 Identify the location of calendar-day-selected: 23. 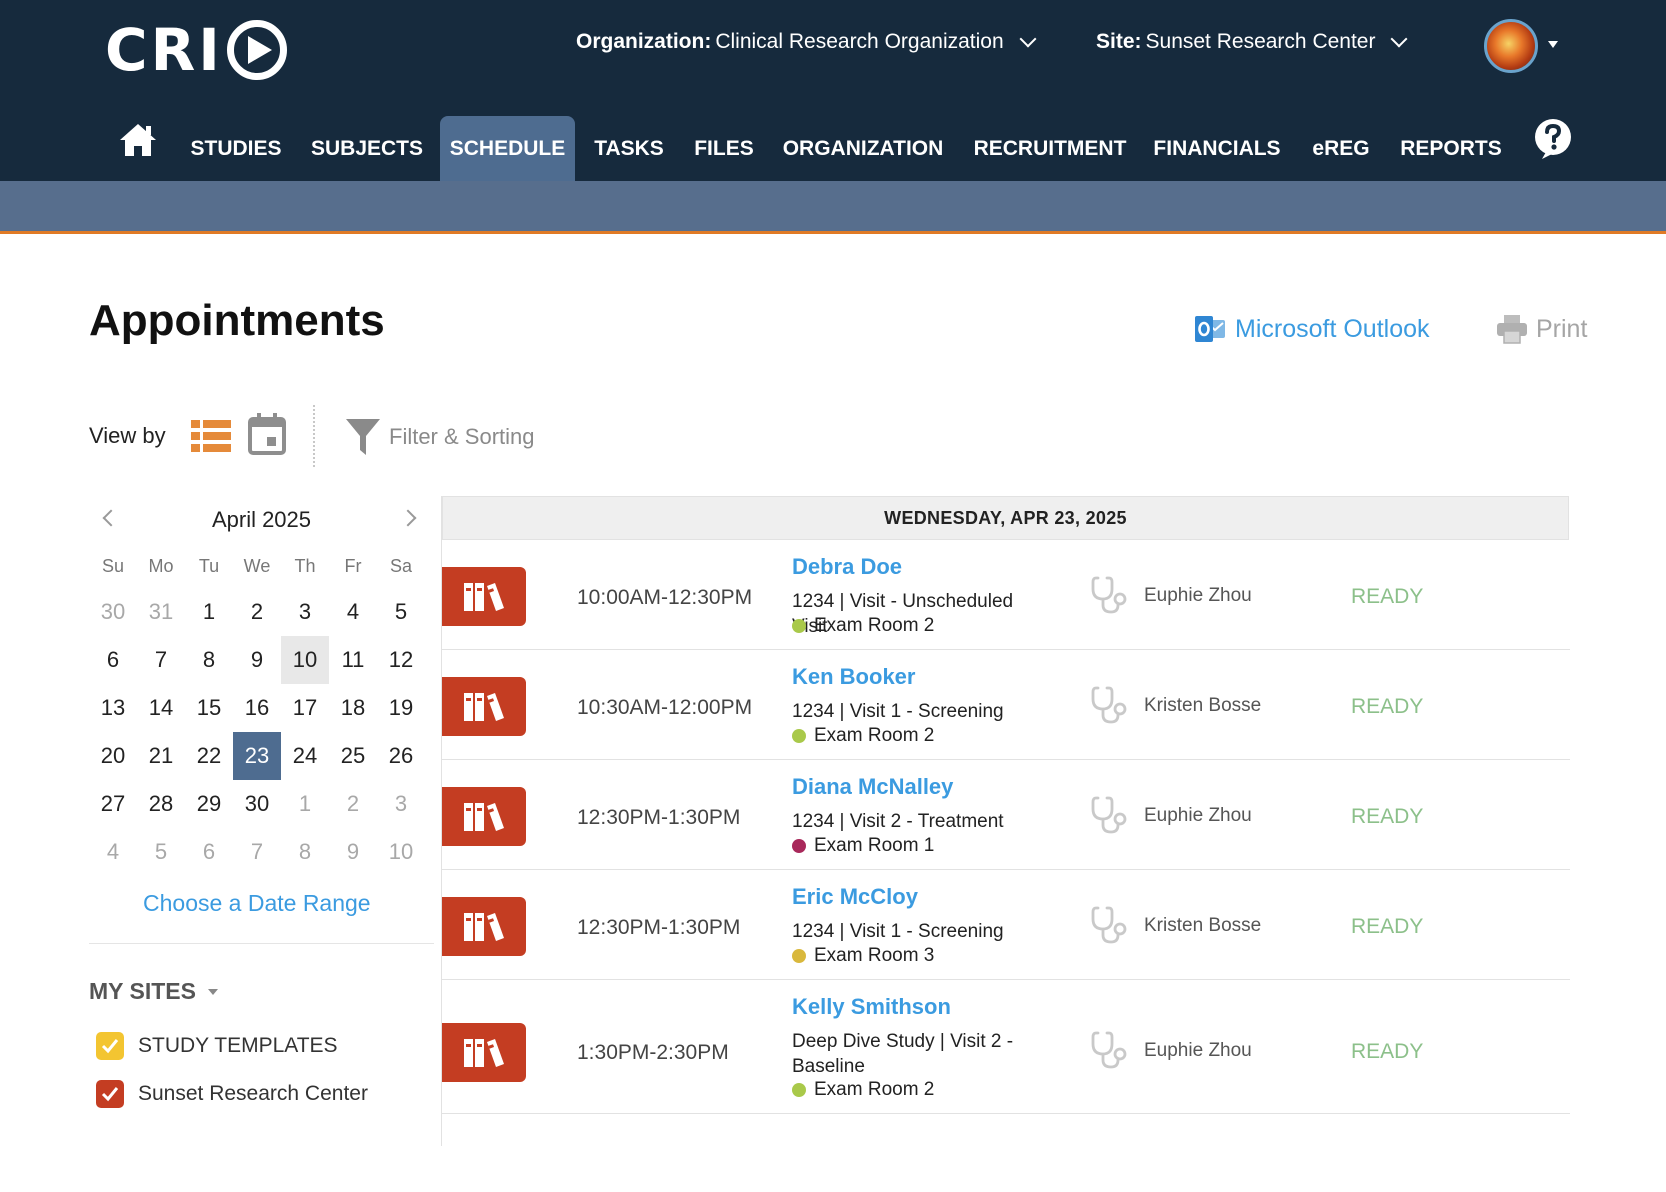
(257, 756).